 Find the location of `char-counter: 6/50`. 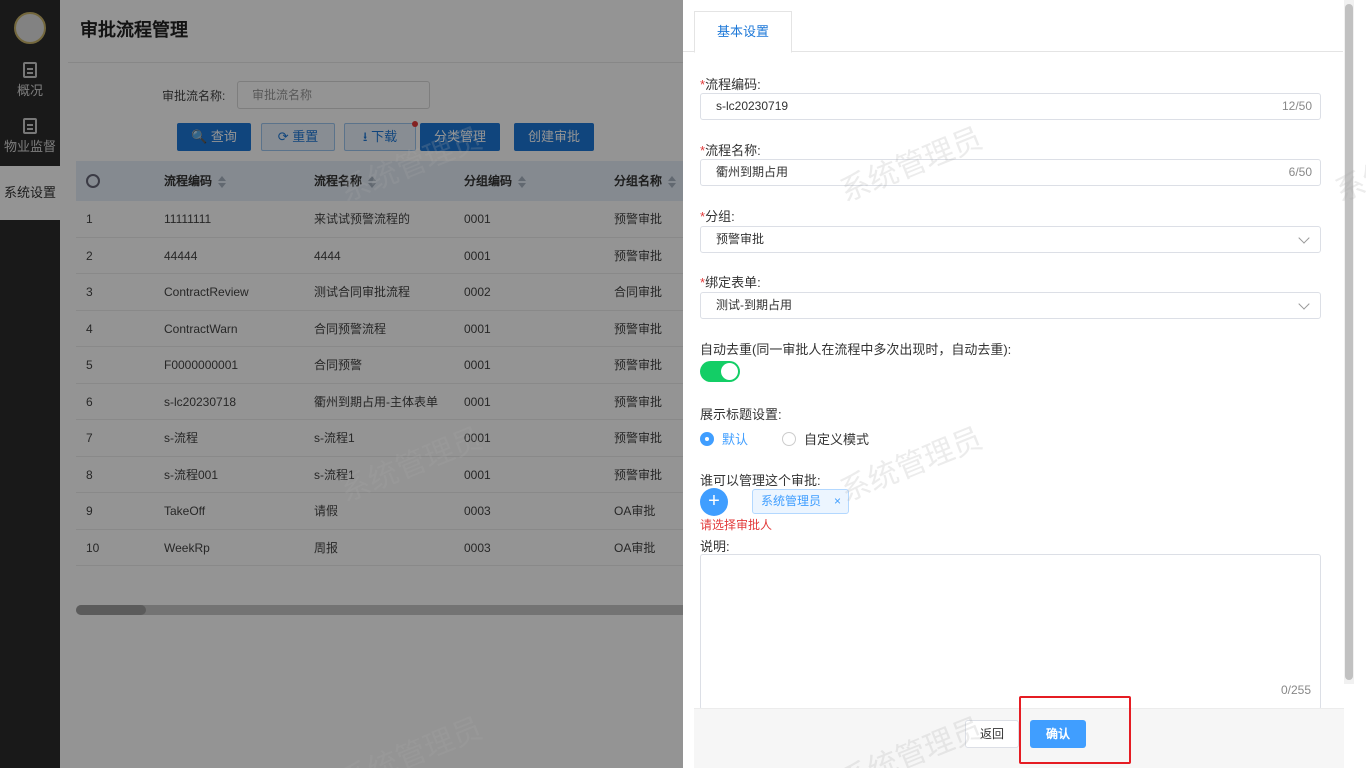

char-counter: 6/50 is located at coordinates (1300, 172).